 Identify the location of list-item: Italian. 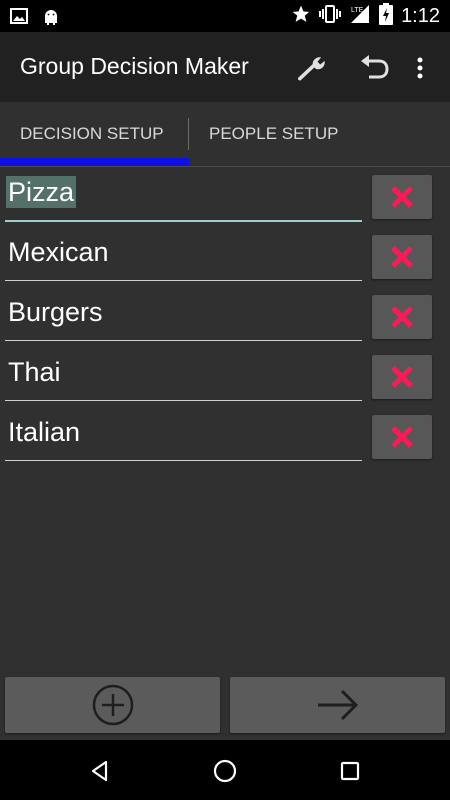
(225, 437).